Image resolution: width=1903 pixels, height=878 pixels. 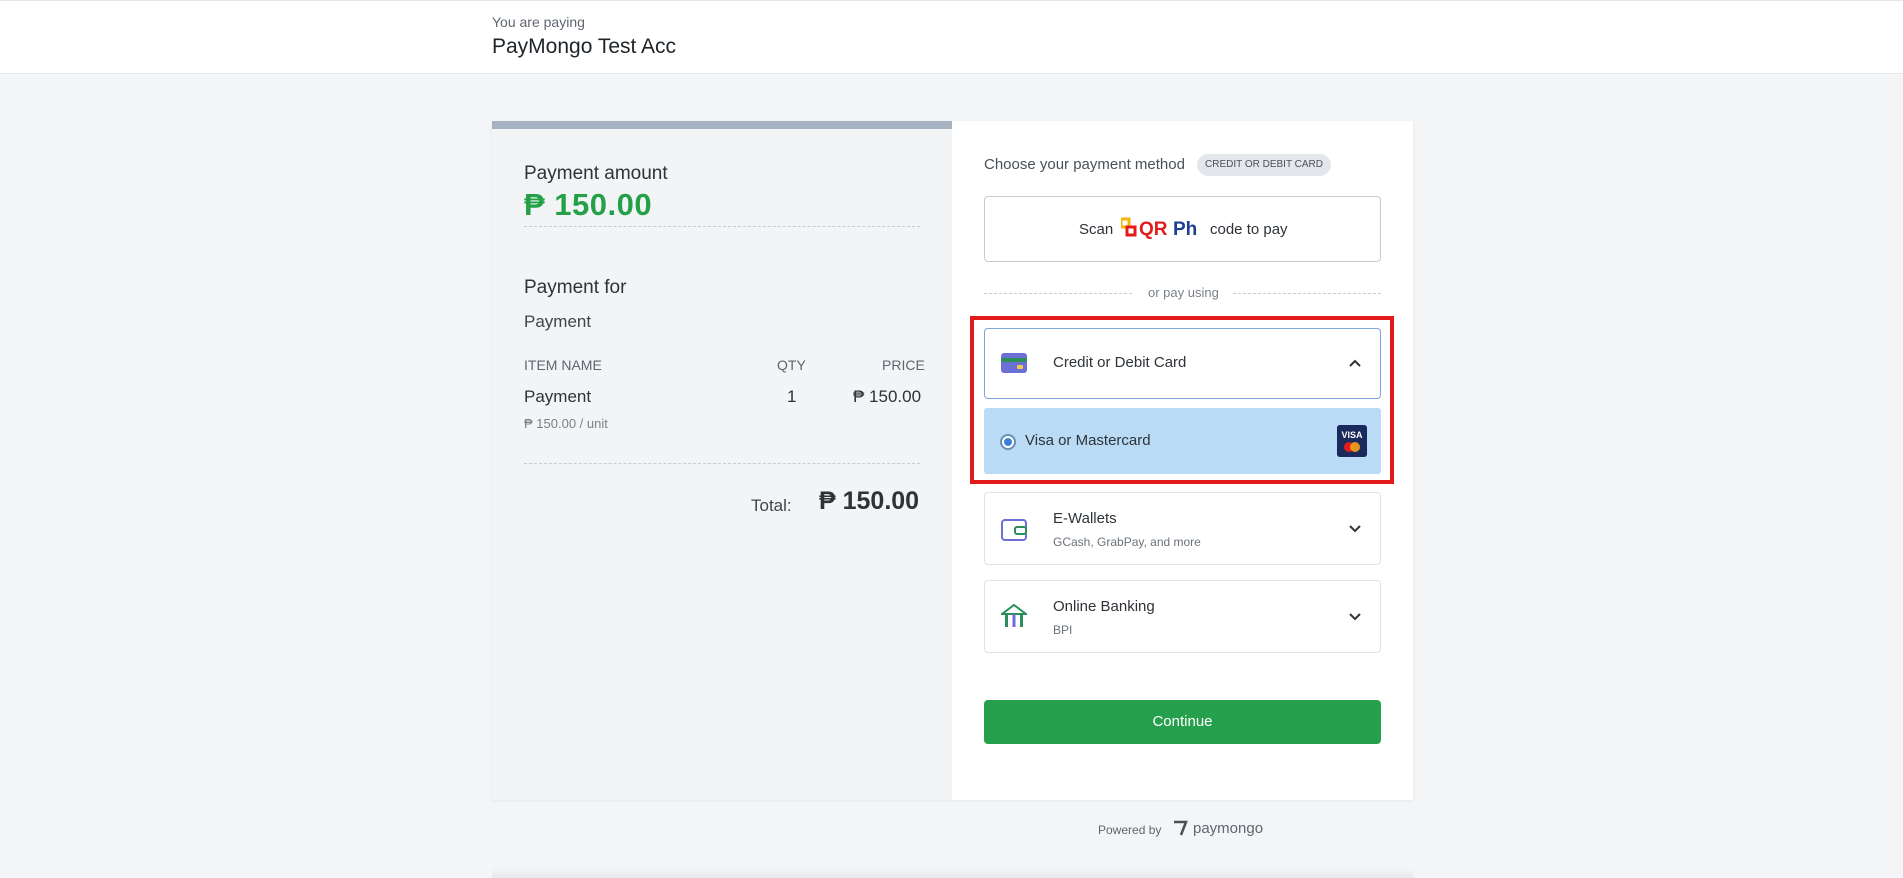 What do you see at coordinates (1104, 606) in the screenshot?
I see `online-banking-name: Online Banking` at bounding box center [1104, 606].